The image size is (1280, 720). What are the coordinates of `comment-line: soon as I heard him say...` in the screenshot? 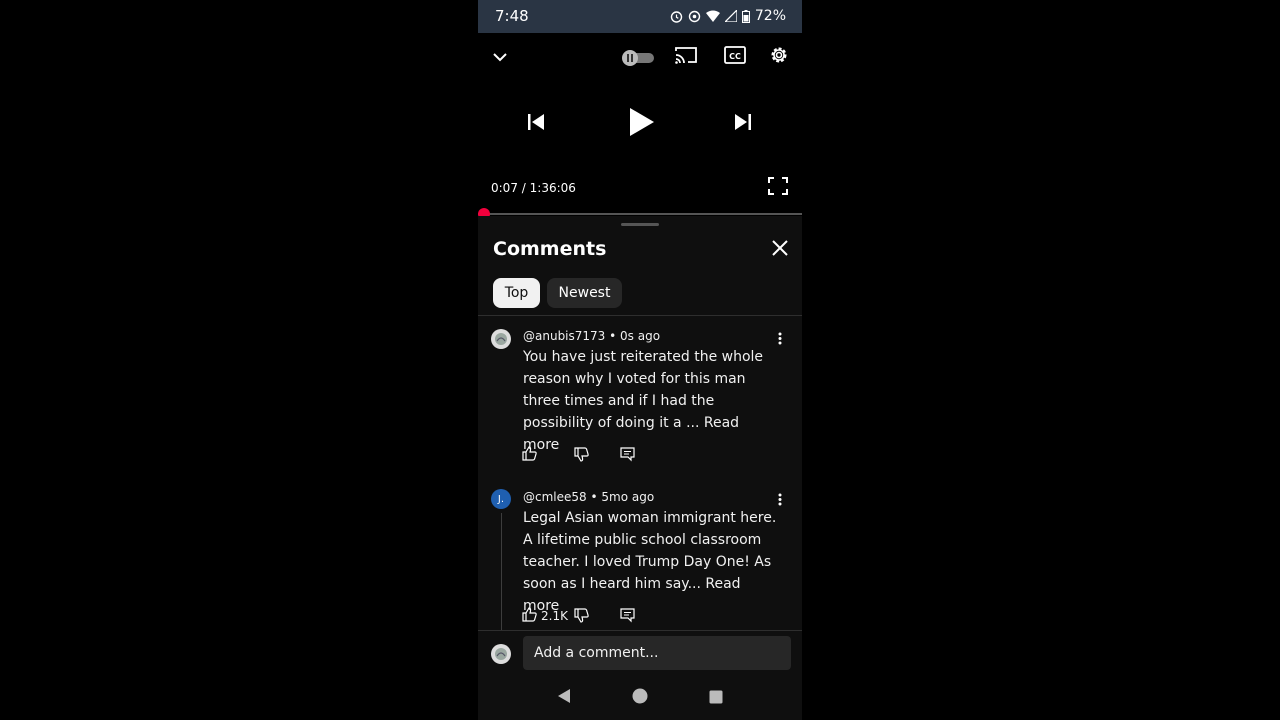 It's located at (614, 584).